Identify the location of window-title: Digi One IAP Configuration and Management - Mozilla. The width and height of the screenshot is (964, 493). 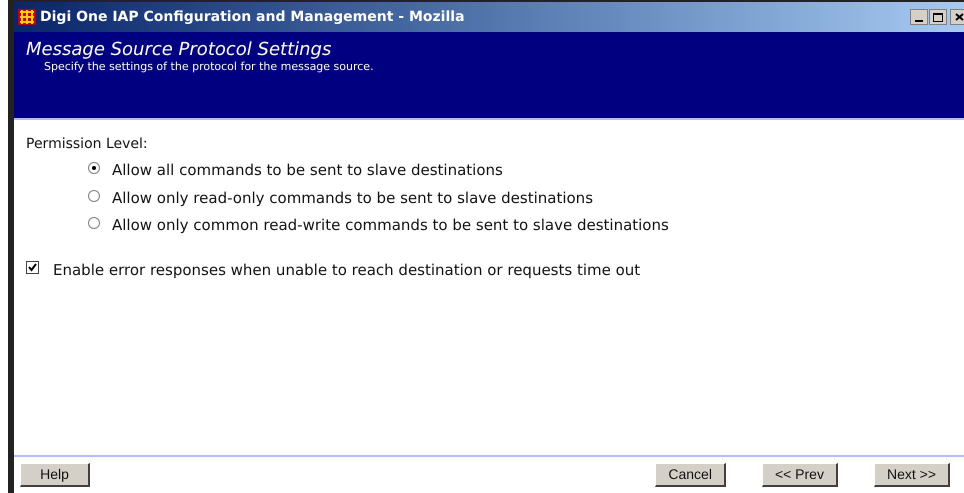
(253, 17).